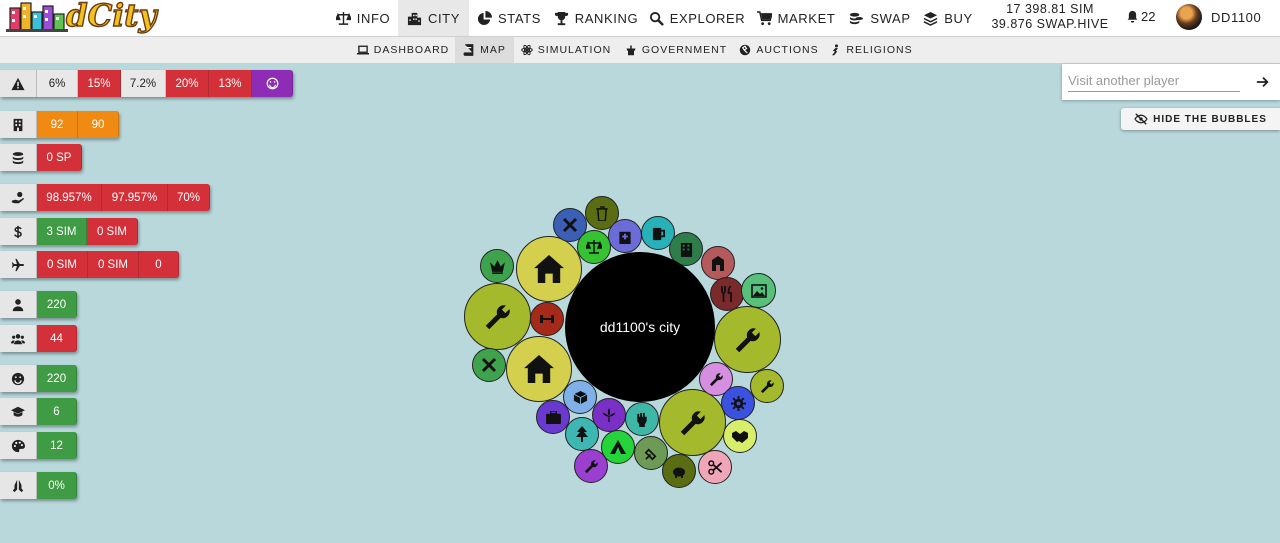 Image resolution: width=1280 pixels, height=543 pixels. What do you see at coordinates (189, 197) in the screenshot?
I see `income-value: 70%` at bounding box center [189, 197].